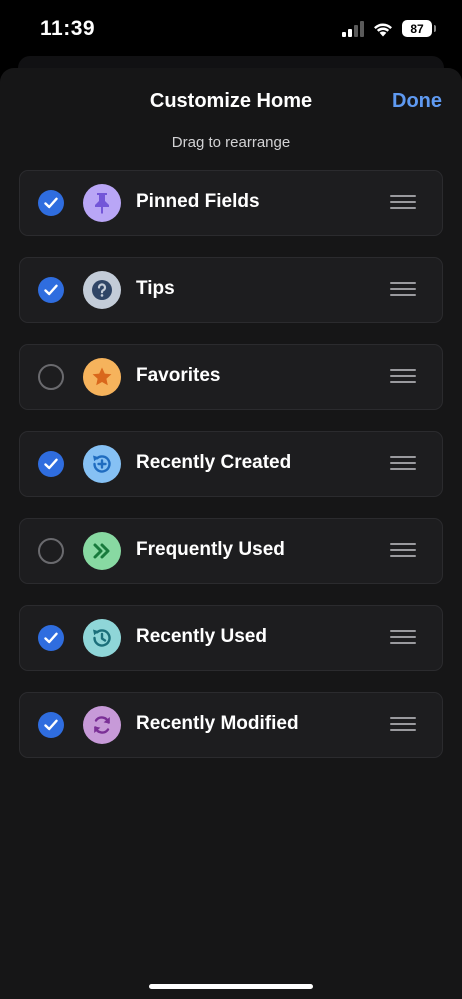 The image size is (462, 999). I want to click on item-label: Recently Modified, so click(217, 723).